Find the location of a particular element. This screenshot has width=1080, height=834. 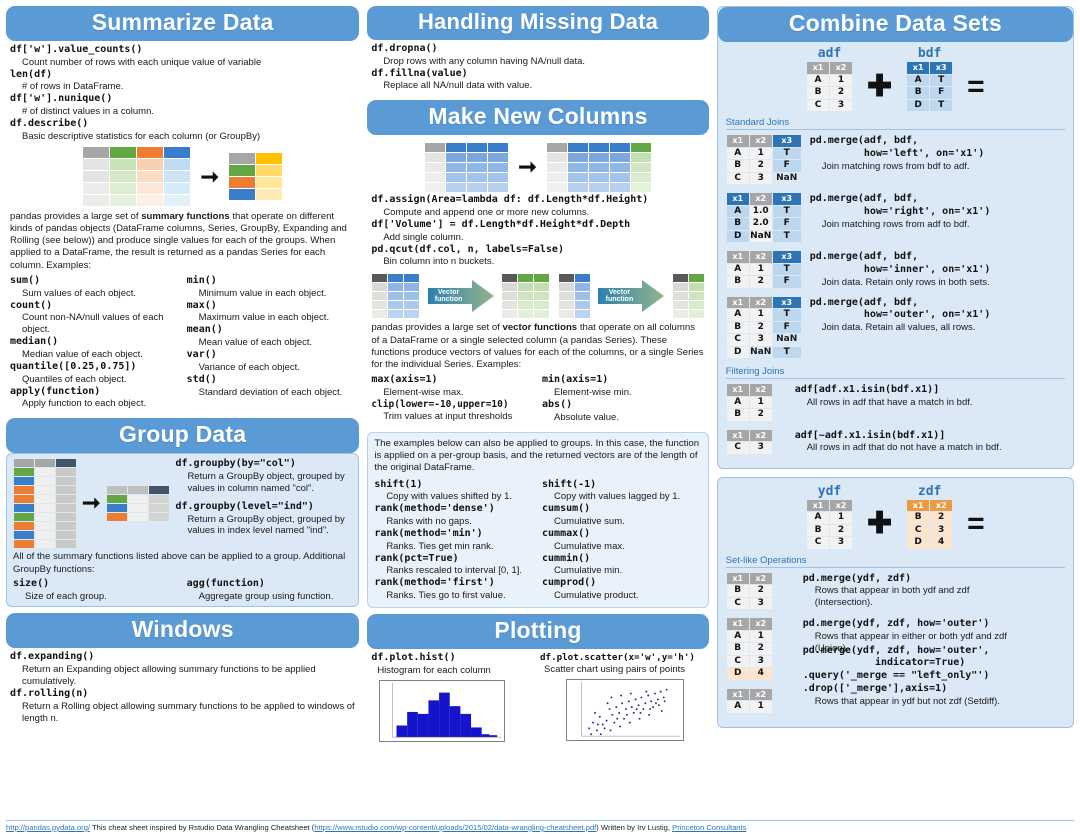

standard-joins-label: Standard Joins is located at coordinates (895, 123).